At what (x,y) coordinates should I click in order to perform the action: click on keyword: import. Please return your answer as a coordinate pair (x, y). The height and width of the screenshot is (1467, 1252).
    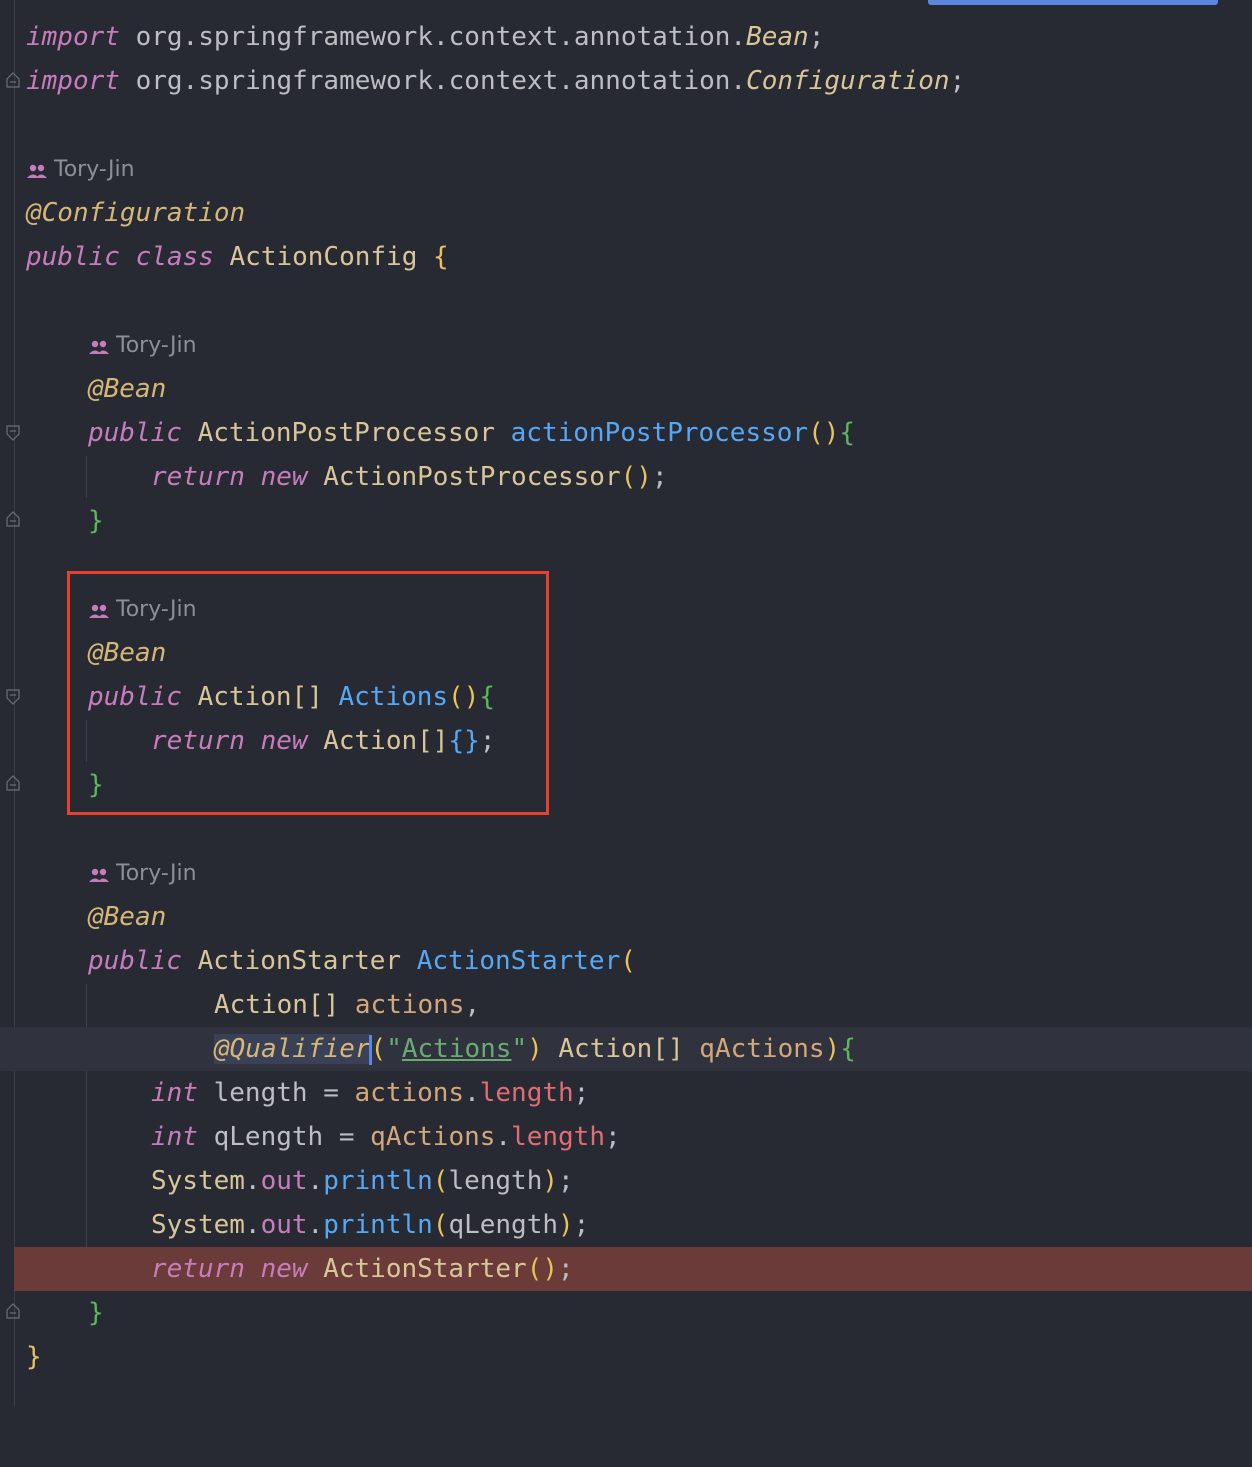
    Looking at the image, I should click on (73, 81).